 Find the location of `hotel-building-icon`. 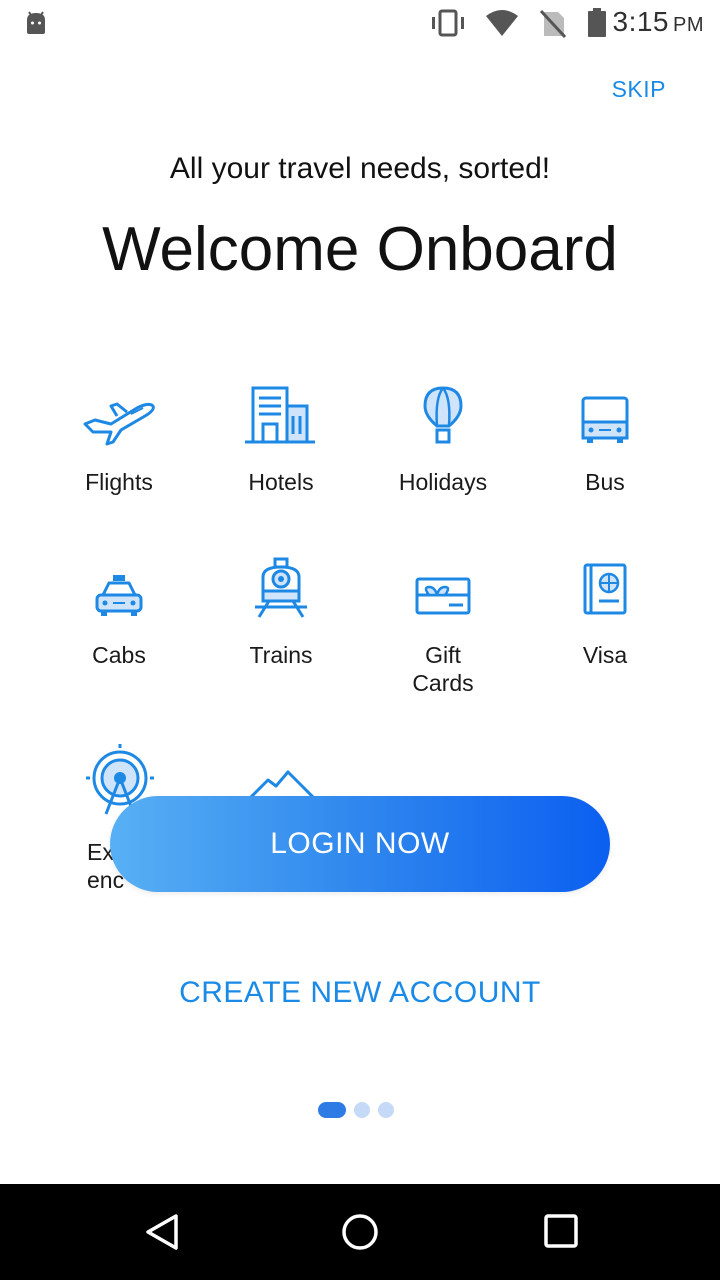

hotel-building-icon is located at coordinates (281, 416).